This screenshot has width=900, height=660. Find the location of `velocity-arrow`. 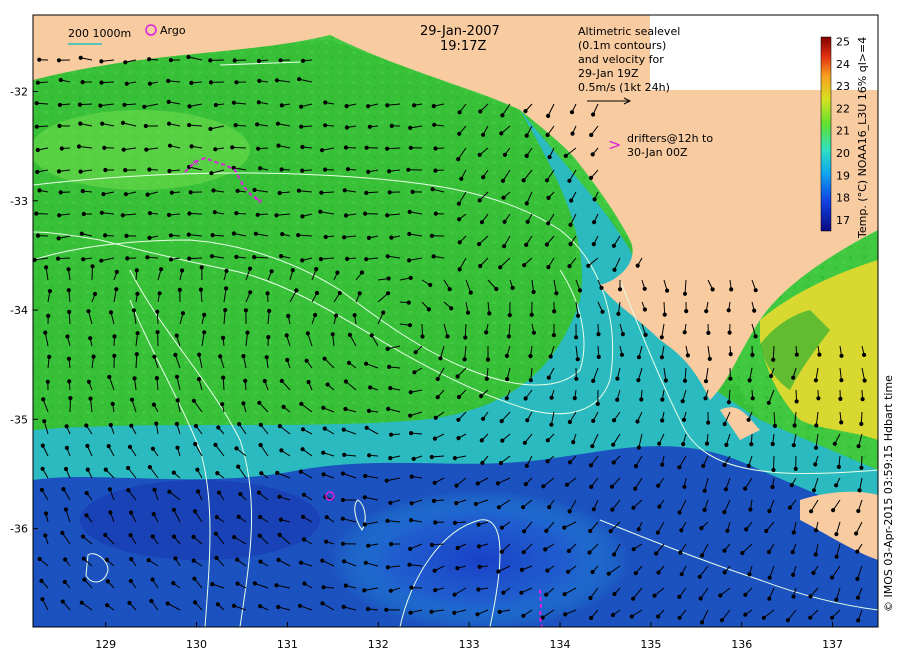

velocity-arrow is located at coordinates (774, 463).